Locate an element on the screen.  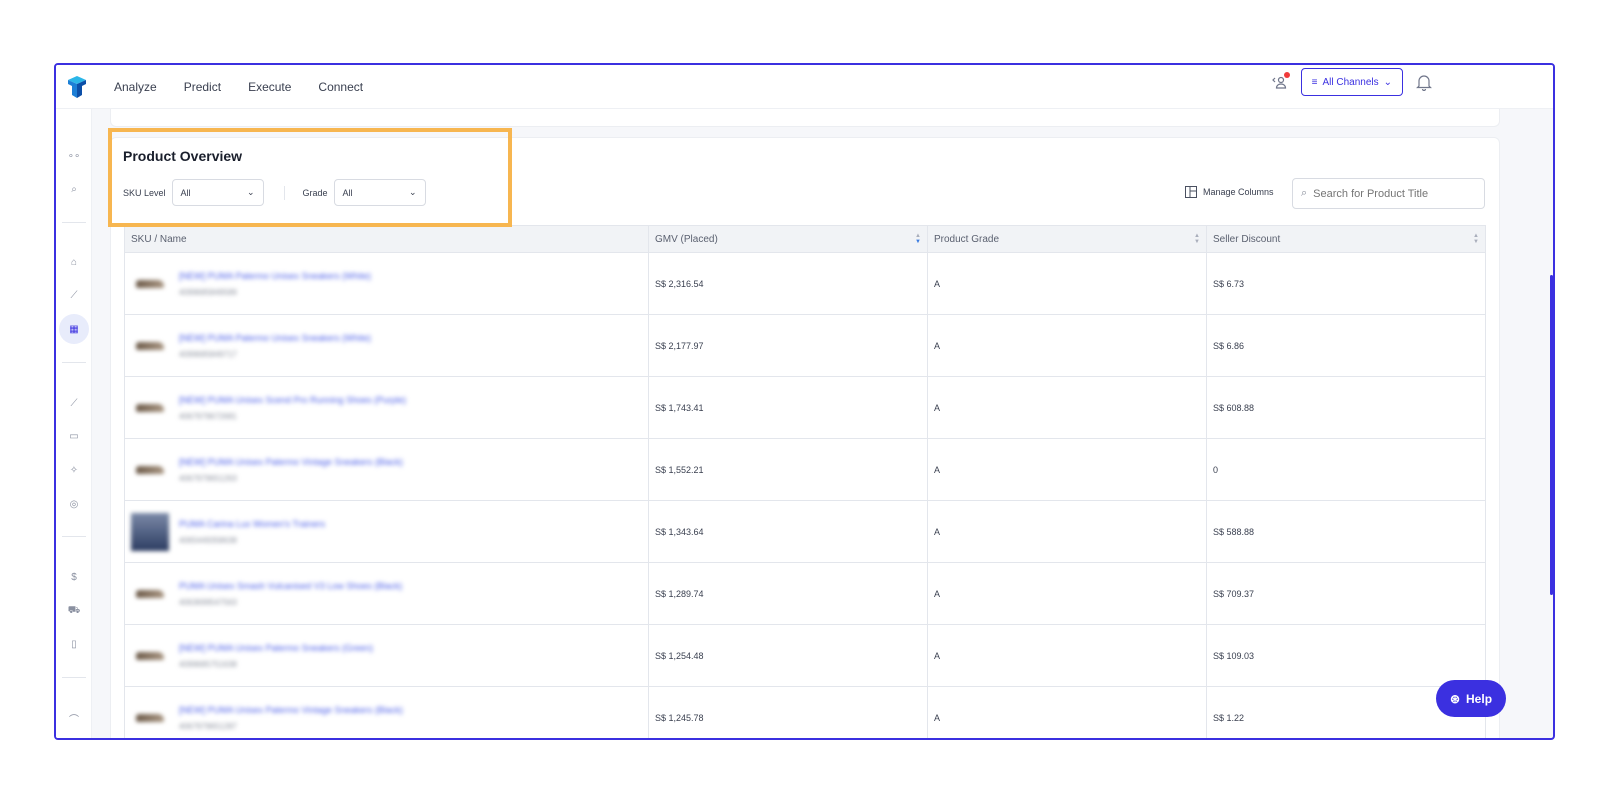
id-card-icon: ▭ is located at coordinates (74, 436).